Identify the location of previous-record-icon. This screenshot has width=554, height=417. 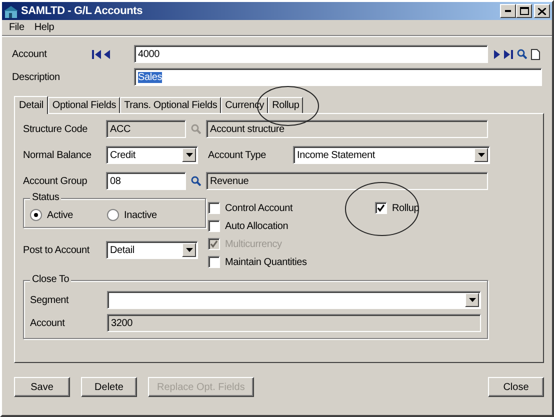
(107, 54).